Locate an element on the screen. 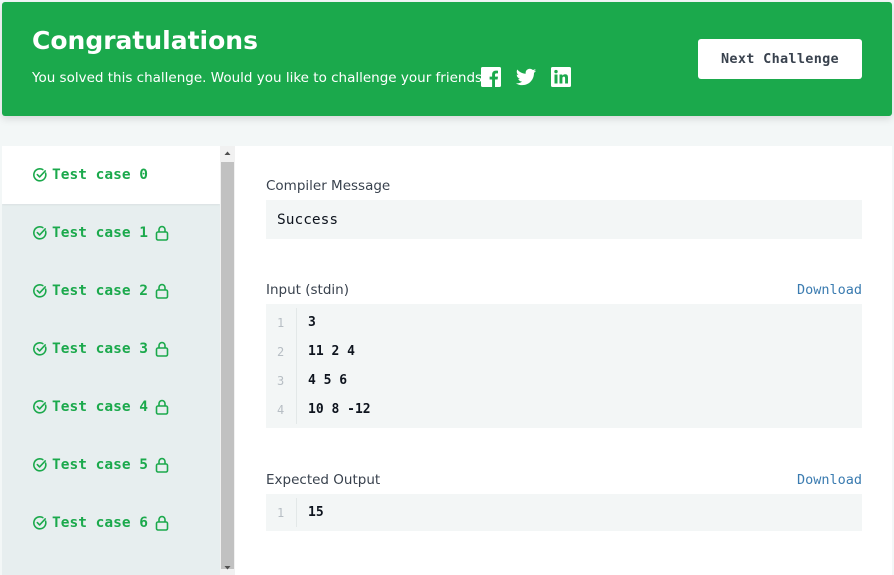 Image resolution: width=894 pixels, height=575 pixels. line-content: 3 is located at coordinates (312, 322).